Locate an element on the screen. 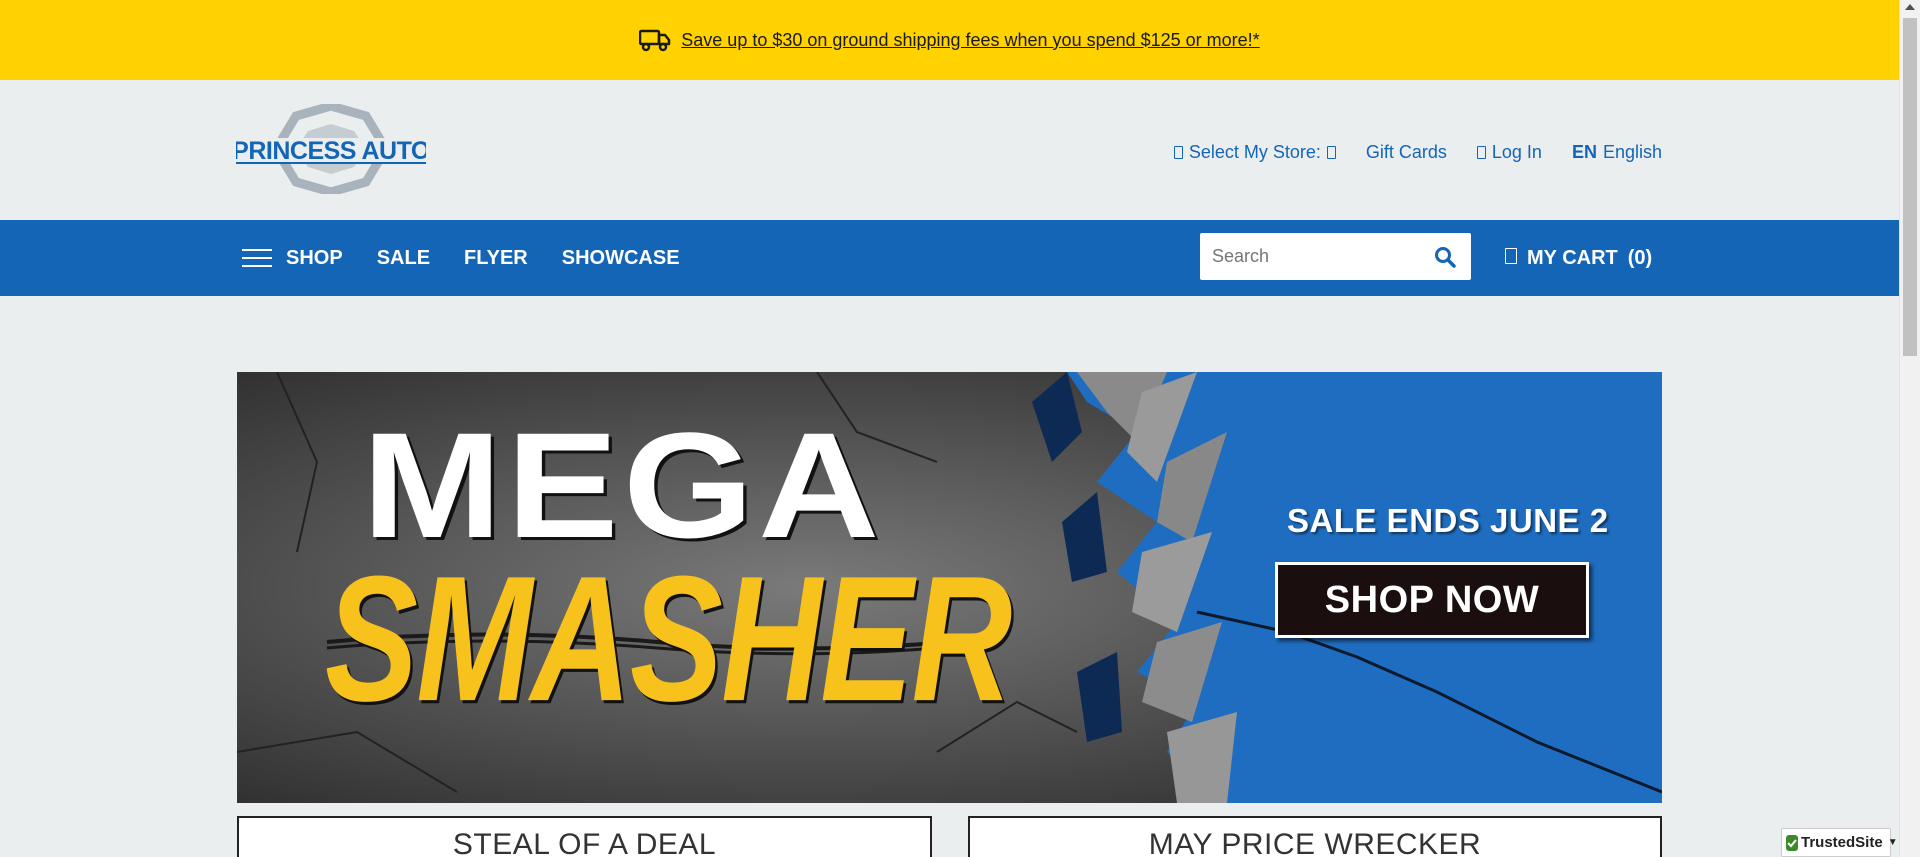  cart-icon is located at coordinates (1511, 256).